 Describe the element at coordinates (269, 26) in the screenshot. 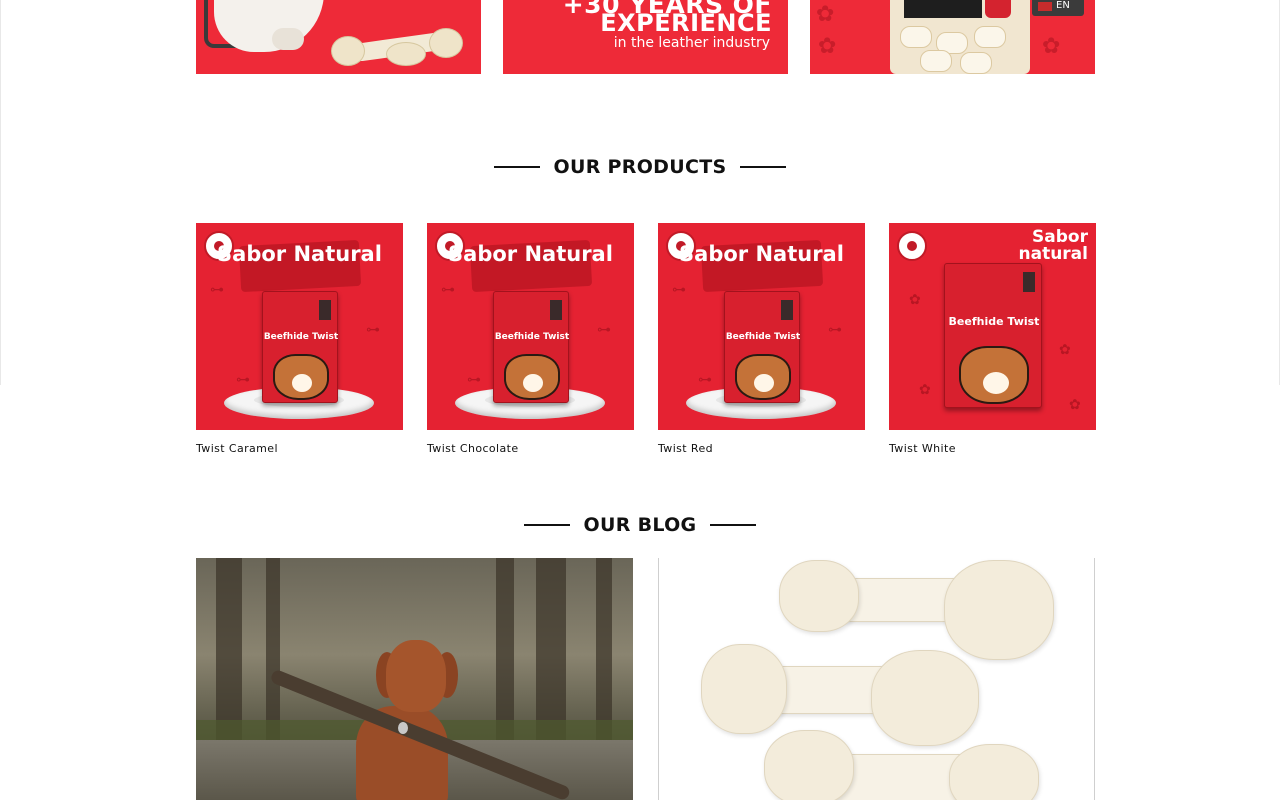

I see `dog-photo` at that location.